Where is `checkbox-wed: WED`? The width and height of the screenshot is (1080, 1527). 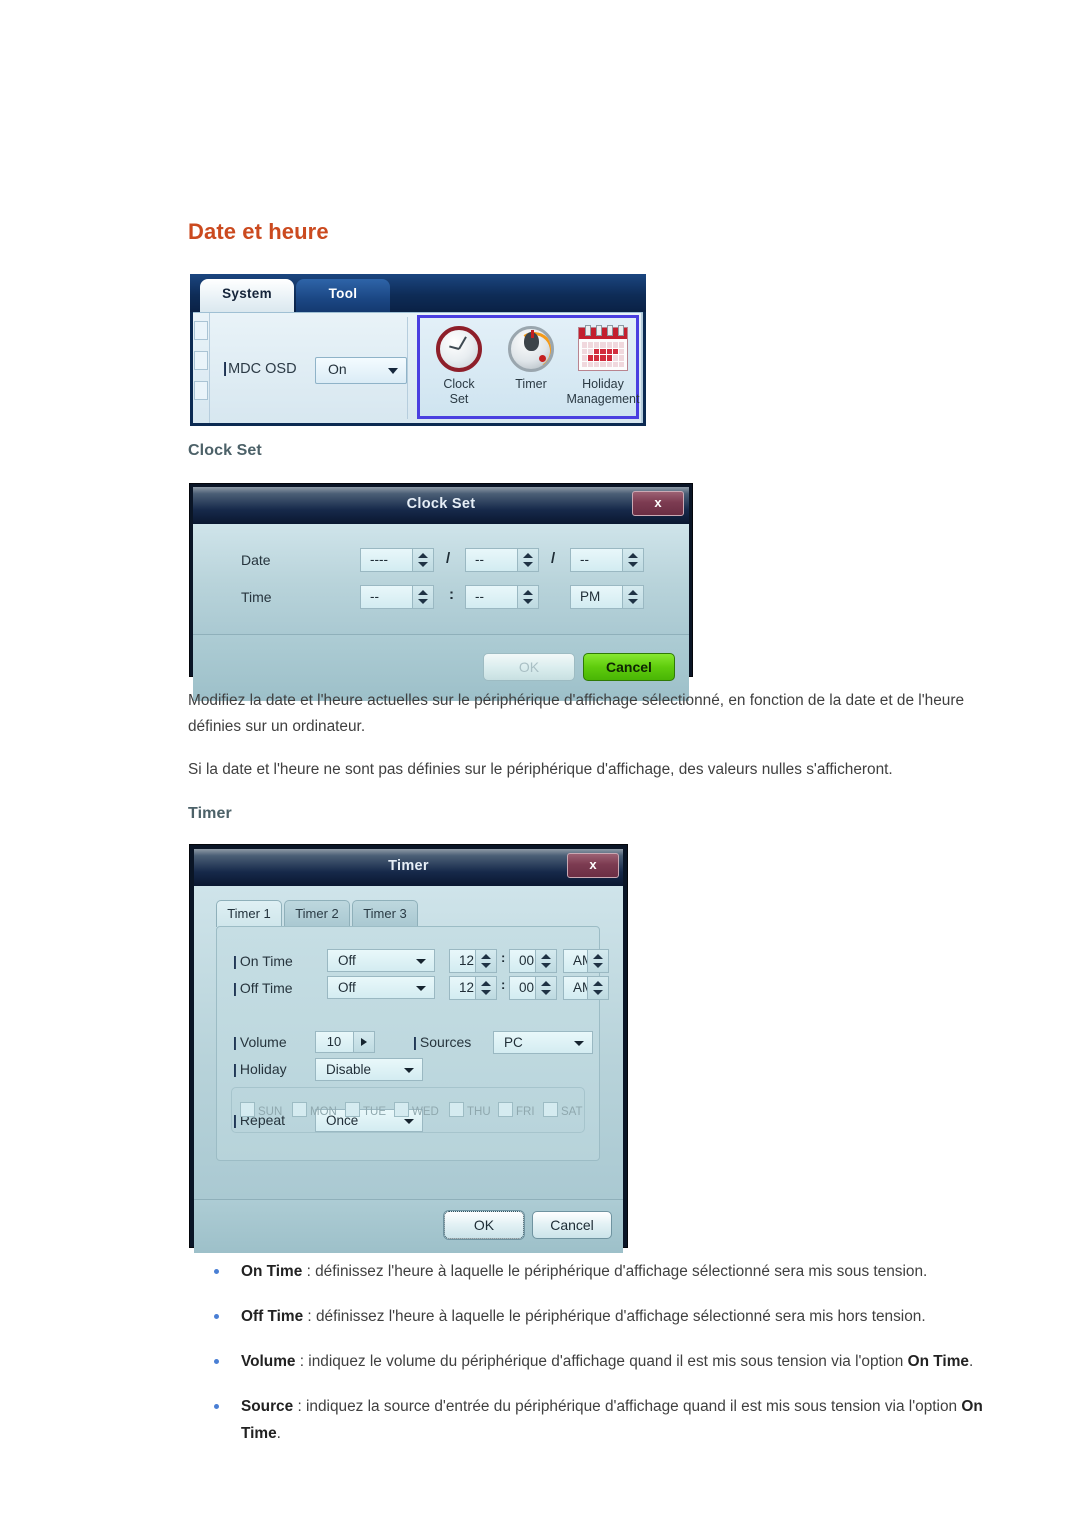 checkbox-wed: WED is located at coordinates (416, 1110).